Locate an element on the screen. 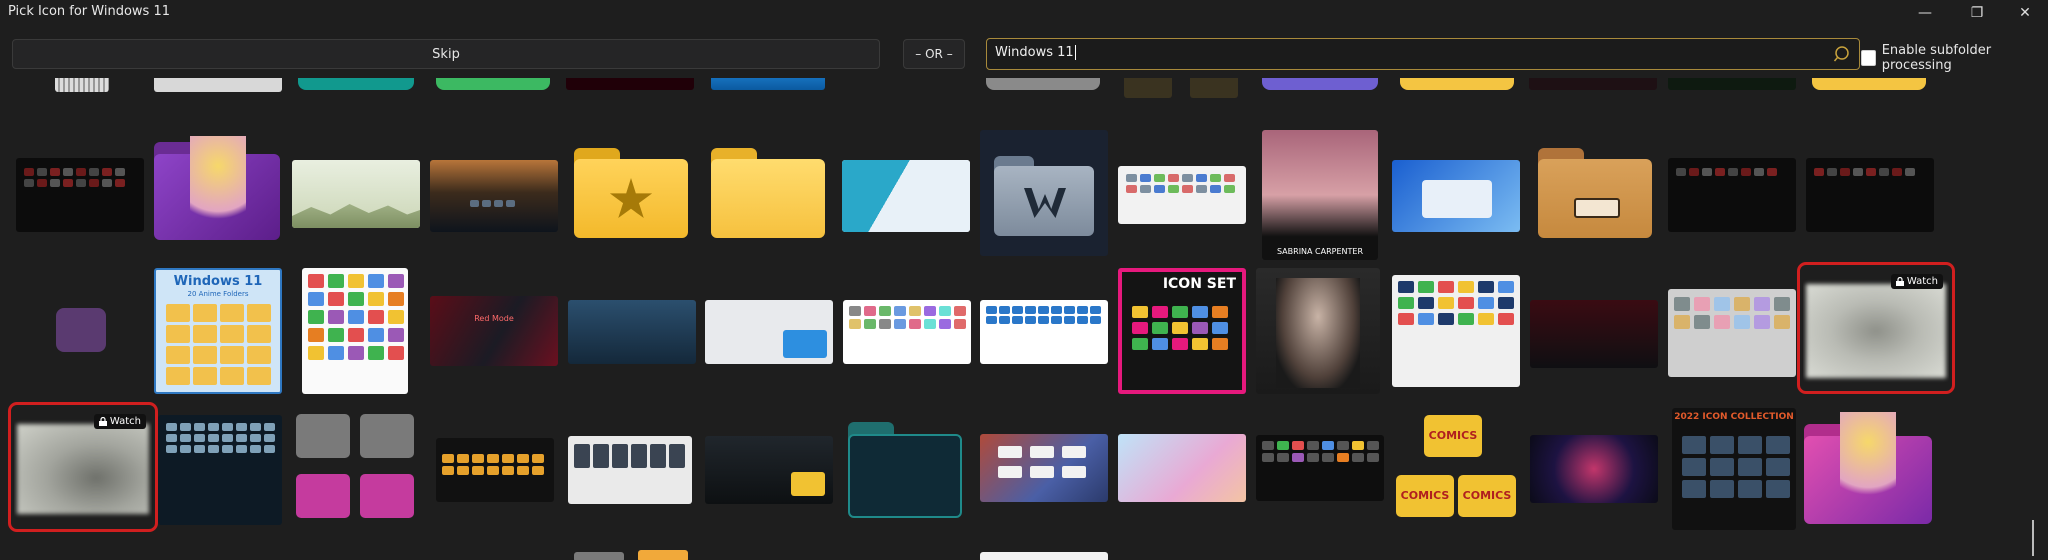  poster-art is located at coordinates (1318, 333).